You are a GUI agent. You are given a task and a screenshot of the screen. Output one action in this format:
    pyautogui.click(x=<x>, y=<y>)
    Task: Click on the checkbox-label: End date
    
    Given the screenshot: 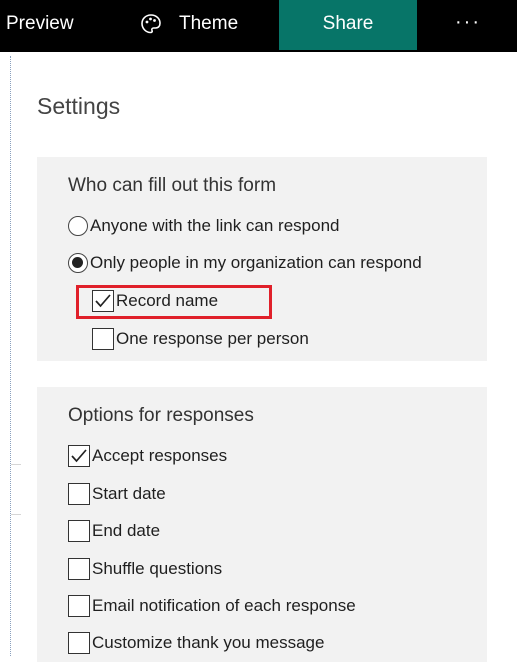 What is the action you would take?
    pyautogui.click(x=126, y=530)
    